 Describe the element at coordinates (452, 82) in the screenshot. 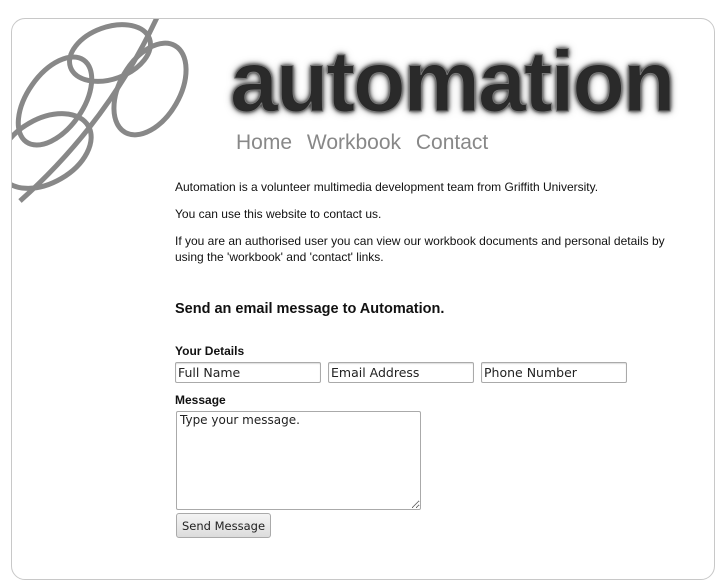

I see `site-logo: automation` at that location.